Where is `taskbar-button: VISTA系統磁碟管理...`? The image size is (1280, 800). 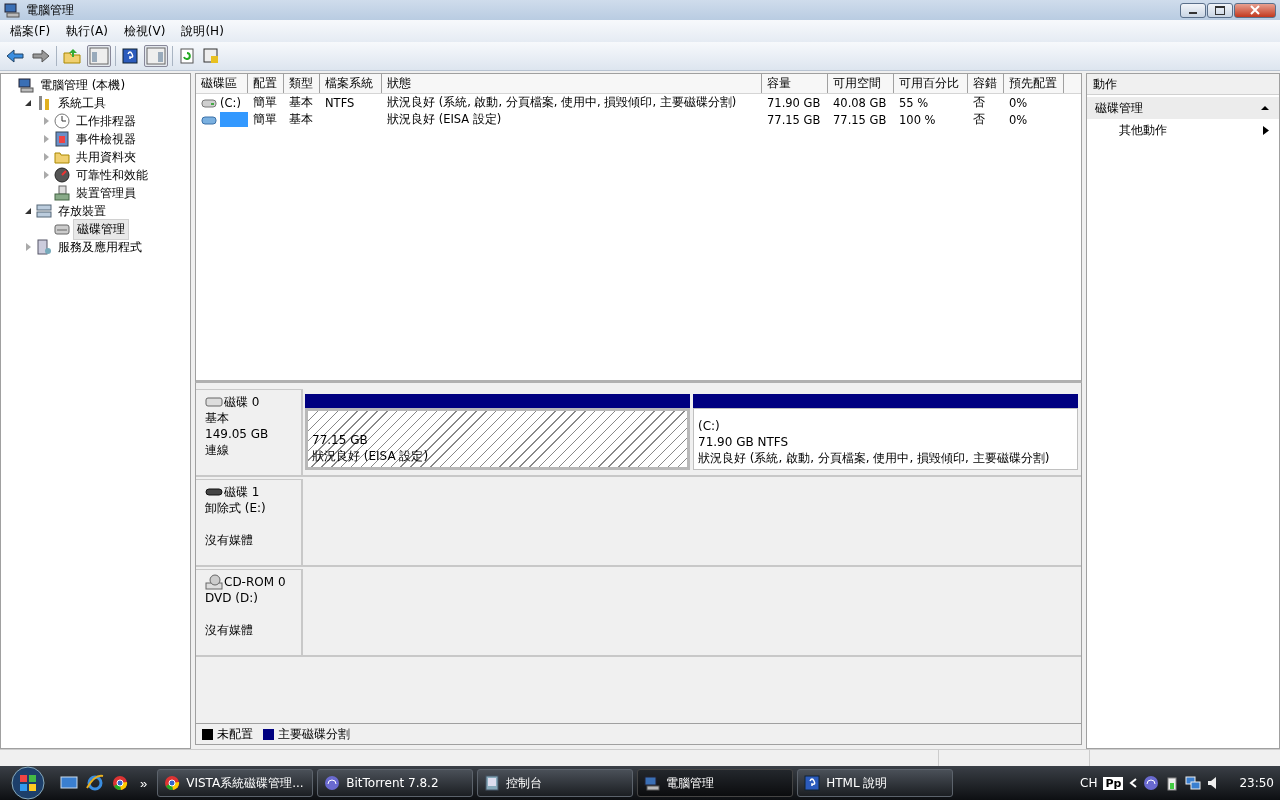 taskbar-button: VISTA系統磁碟管理... is located at coordinates (235, 783).